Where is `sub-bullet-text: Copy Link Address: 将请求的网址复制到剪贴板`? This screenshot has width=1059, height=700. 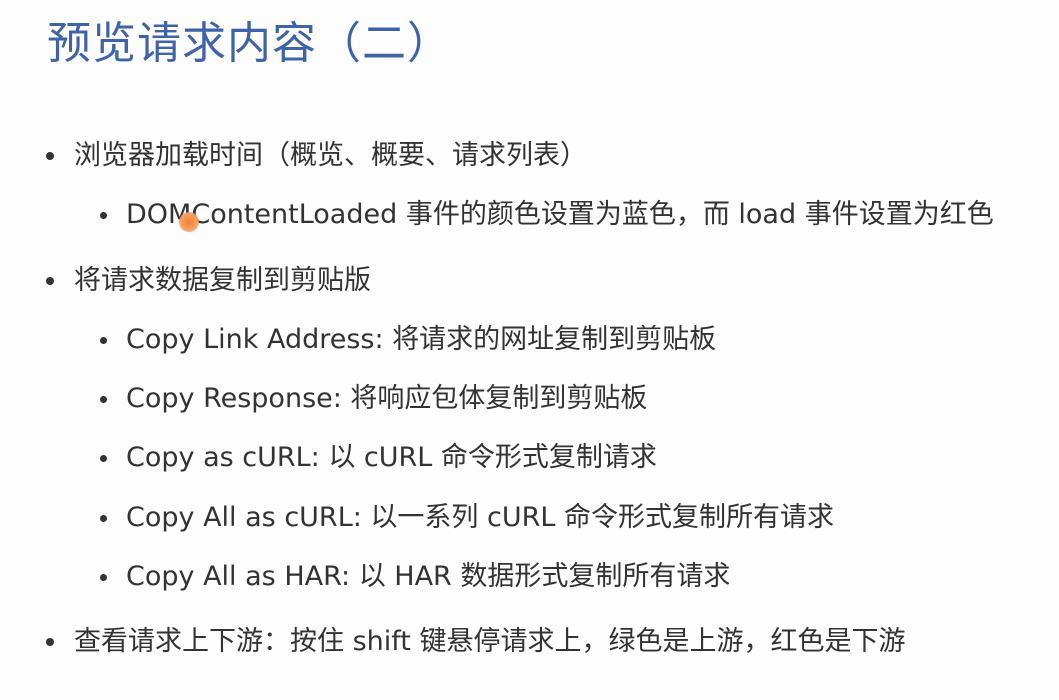
sub-bullet-text: Copy Link Address: 将请求的网址复制到剪贴板 is located at coordinates (421, 339).